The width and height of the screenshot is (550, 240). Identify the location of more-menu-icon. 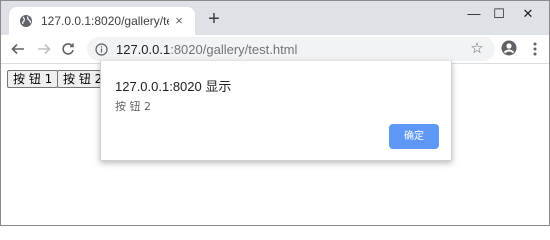
(535, 49).